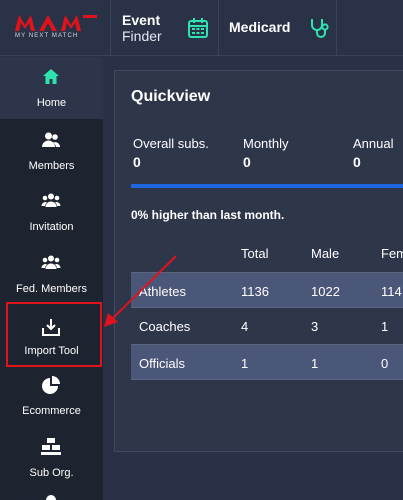  I want to click on calendar-icon, so click(198, 28).